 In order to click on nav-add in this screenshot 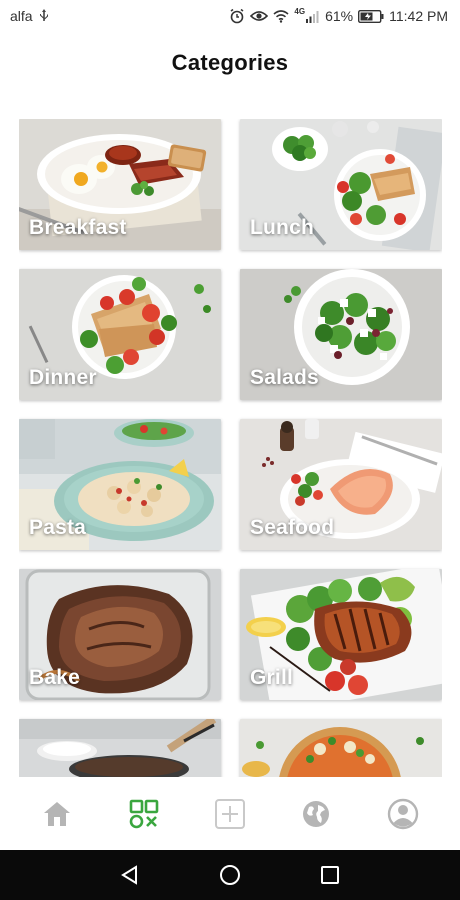, I will do `click(230, 814)`.